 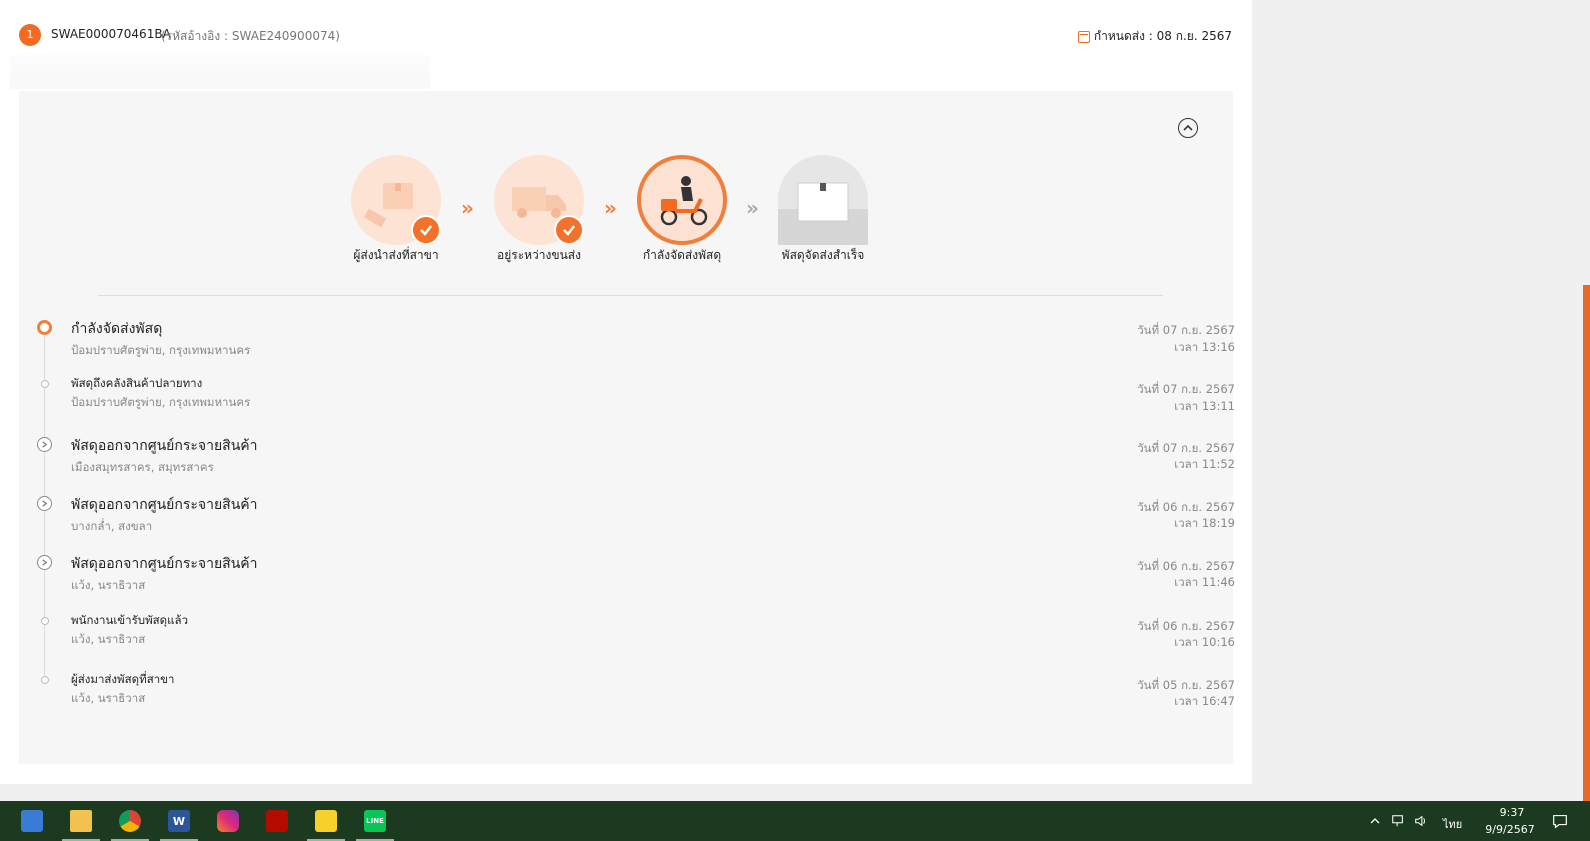 What do you see at coordinates (1586, 543) in the screenshot?
I see `scrollbar-thumb` at bounding box center [1586, 543].